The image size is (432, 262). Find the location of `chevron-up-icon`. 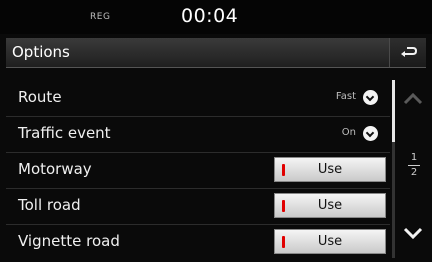

chevron-up-icon is located at coordinates (413, 99).